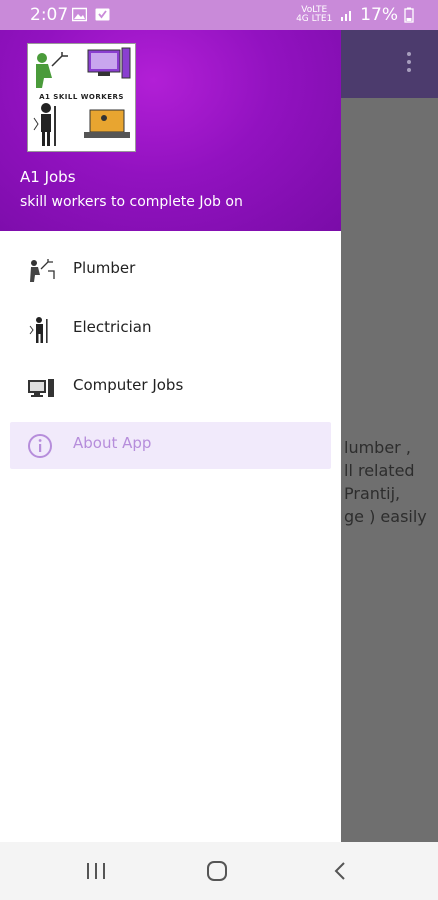 The height and width of the screenshot is (900, 438). What do you see at coordinates (79, 14) in the screenshot?
I see `gallery-icon` at bounding box center [79, 14].